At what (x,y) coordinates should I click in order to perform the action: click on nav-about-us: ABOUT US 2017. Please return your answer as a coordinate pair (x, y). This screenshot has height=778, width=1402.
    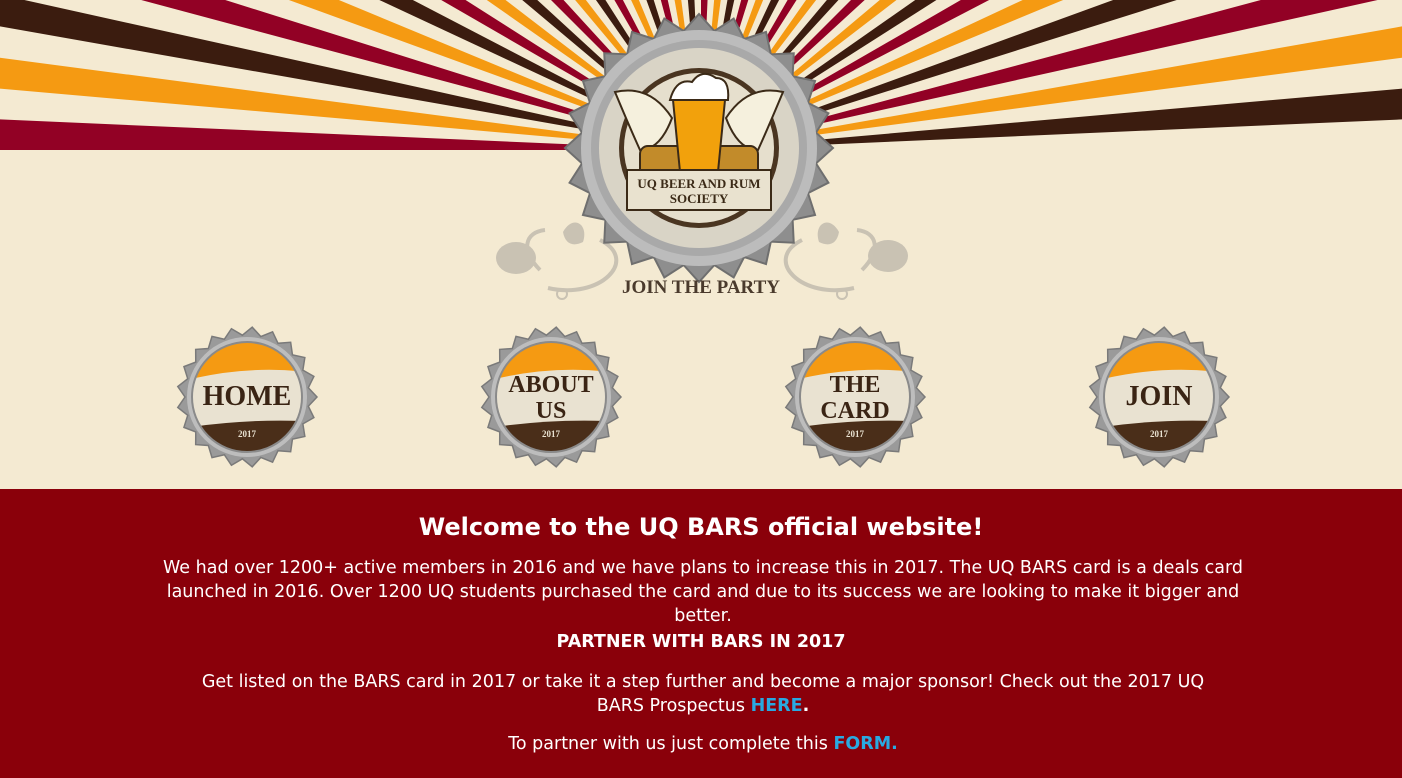
    Looking at the image, I should click on (551, 397).